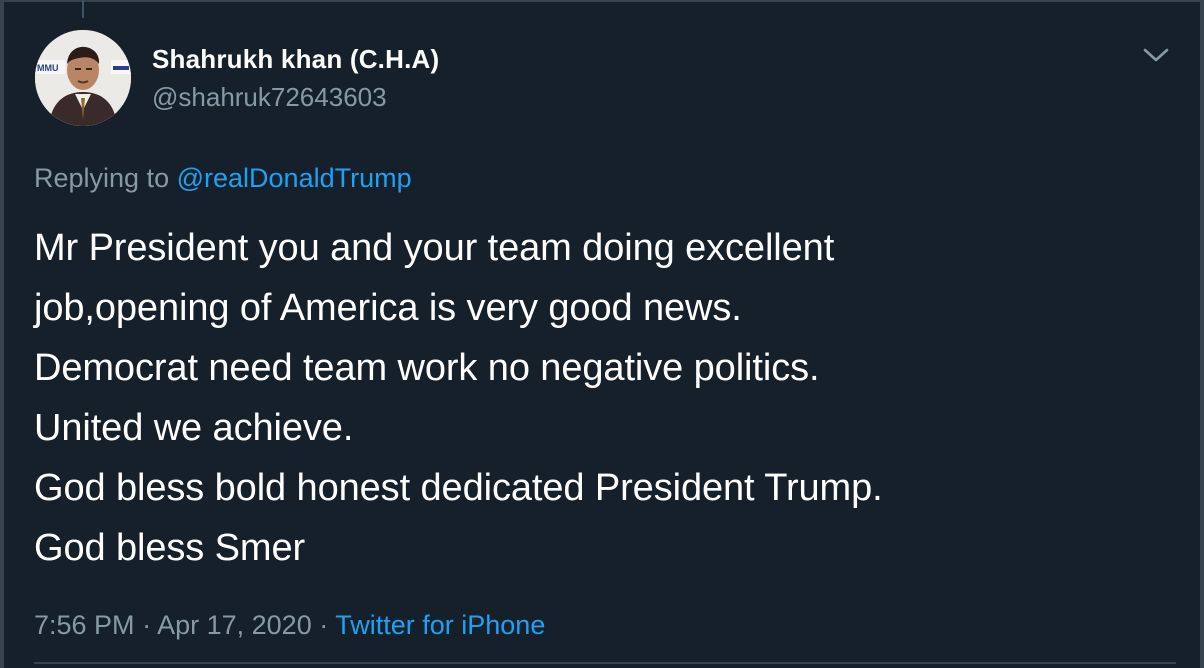  What do you see at coordinates (605, 663) in the screenshot?
I see `bottom-divider` at bounding box center [605, 663].